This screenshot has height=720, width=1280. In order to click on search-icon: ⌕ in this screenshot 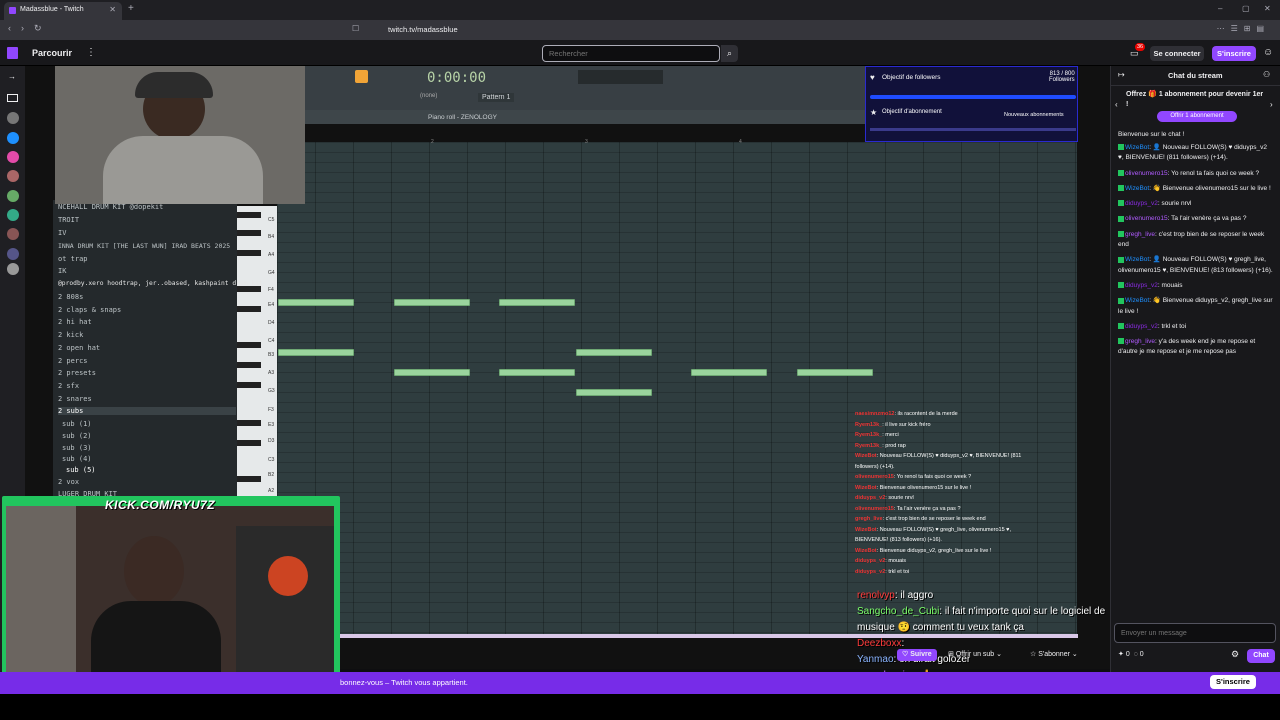, I will do `click(729, 53)`.